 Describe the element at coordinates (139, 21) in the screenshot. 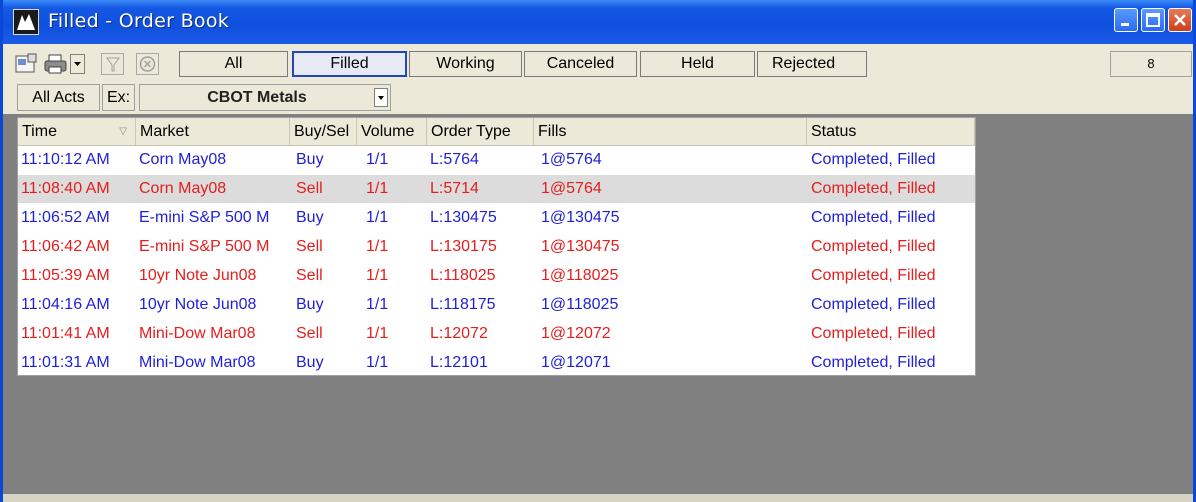

I see `window-title: Filled - Order Book` at that location.